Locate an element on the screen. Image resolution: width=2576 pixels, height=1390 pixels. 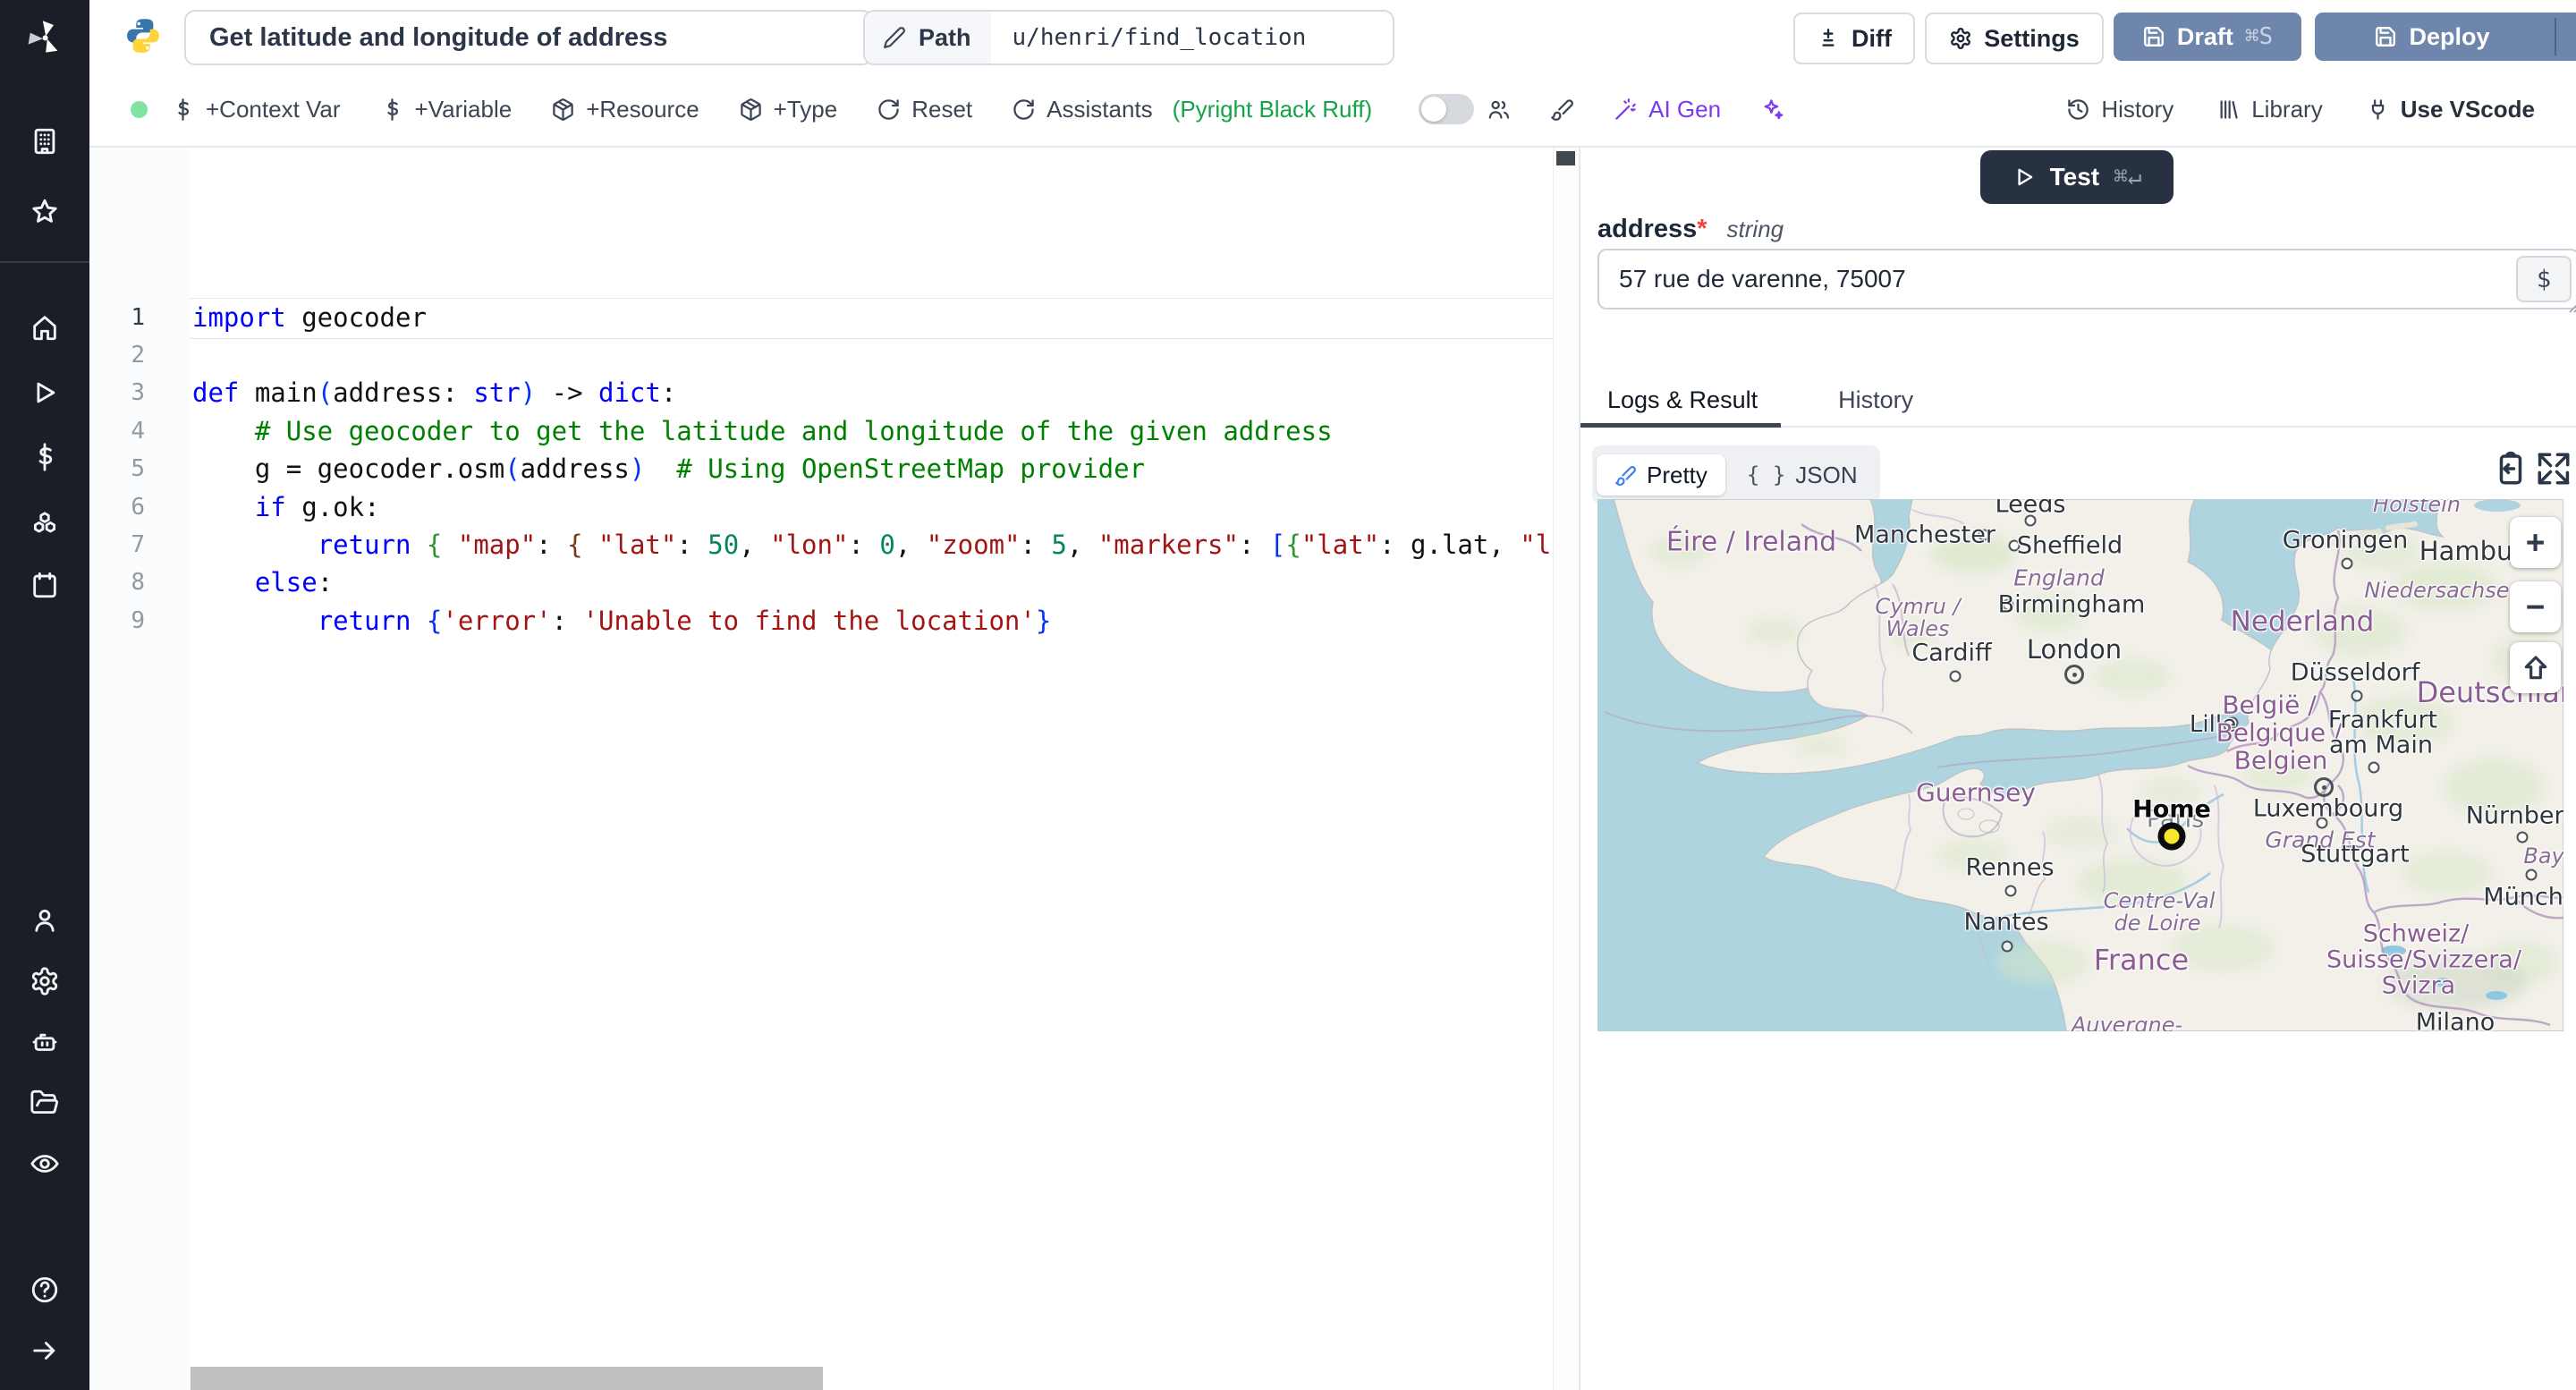
sidebar-item-user-icon is located at coordinates (45, 920).